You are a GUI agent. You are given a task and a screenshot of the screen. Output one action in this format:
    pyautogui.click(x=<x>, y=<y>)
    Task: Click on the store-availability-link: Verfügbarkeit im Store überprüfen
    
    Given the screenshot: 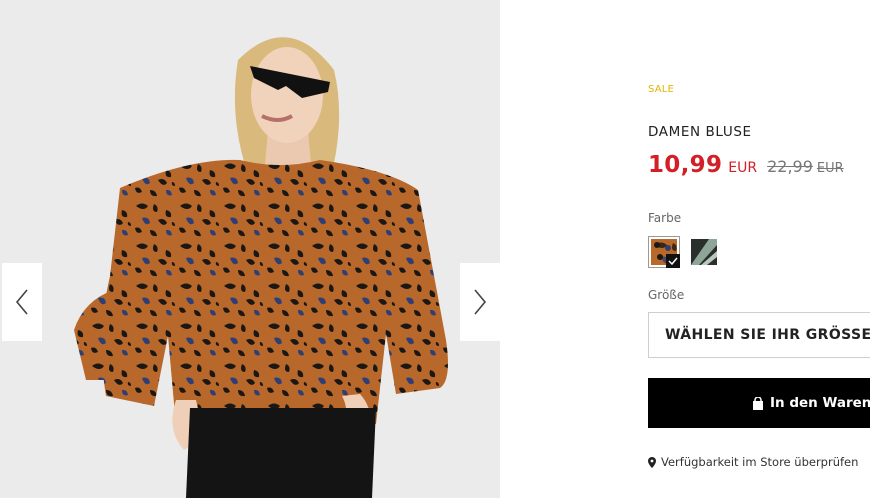 What is the action you would take?
    pyautogui.click(x=753, y=462)
    